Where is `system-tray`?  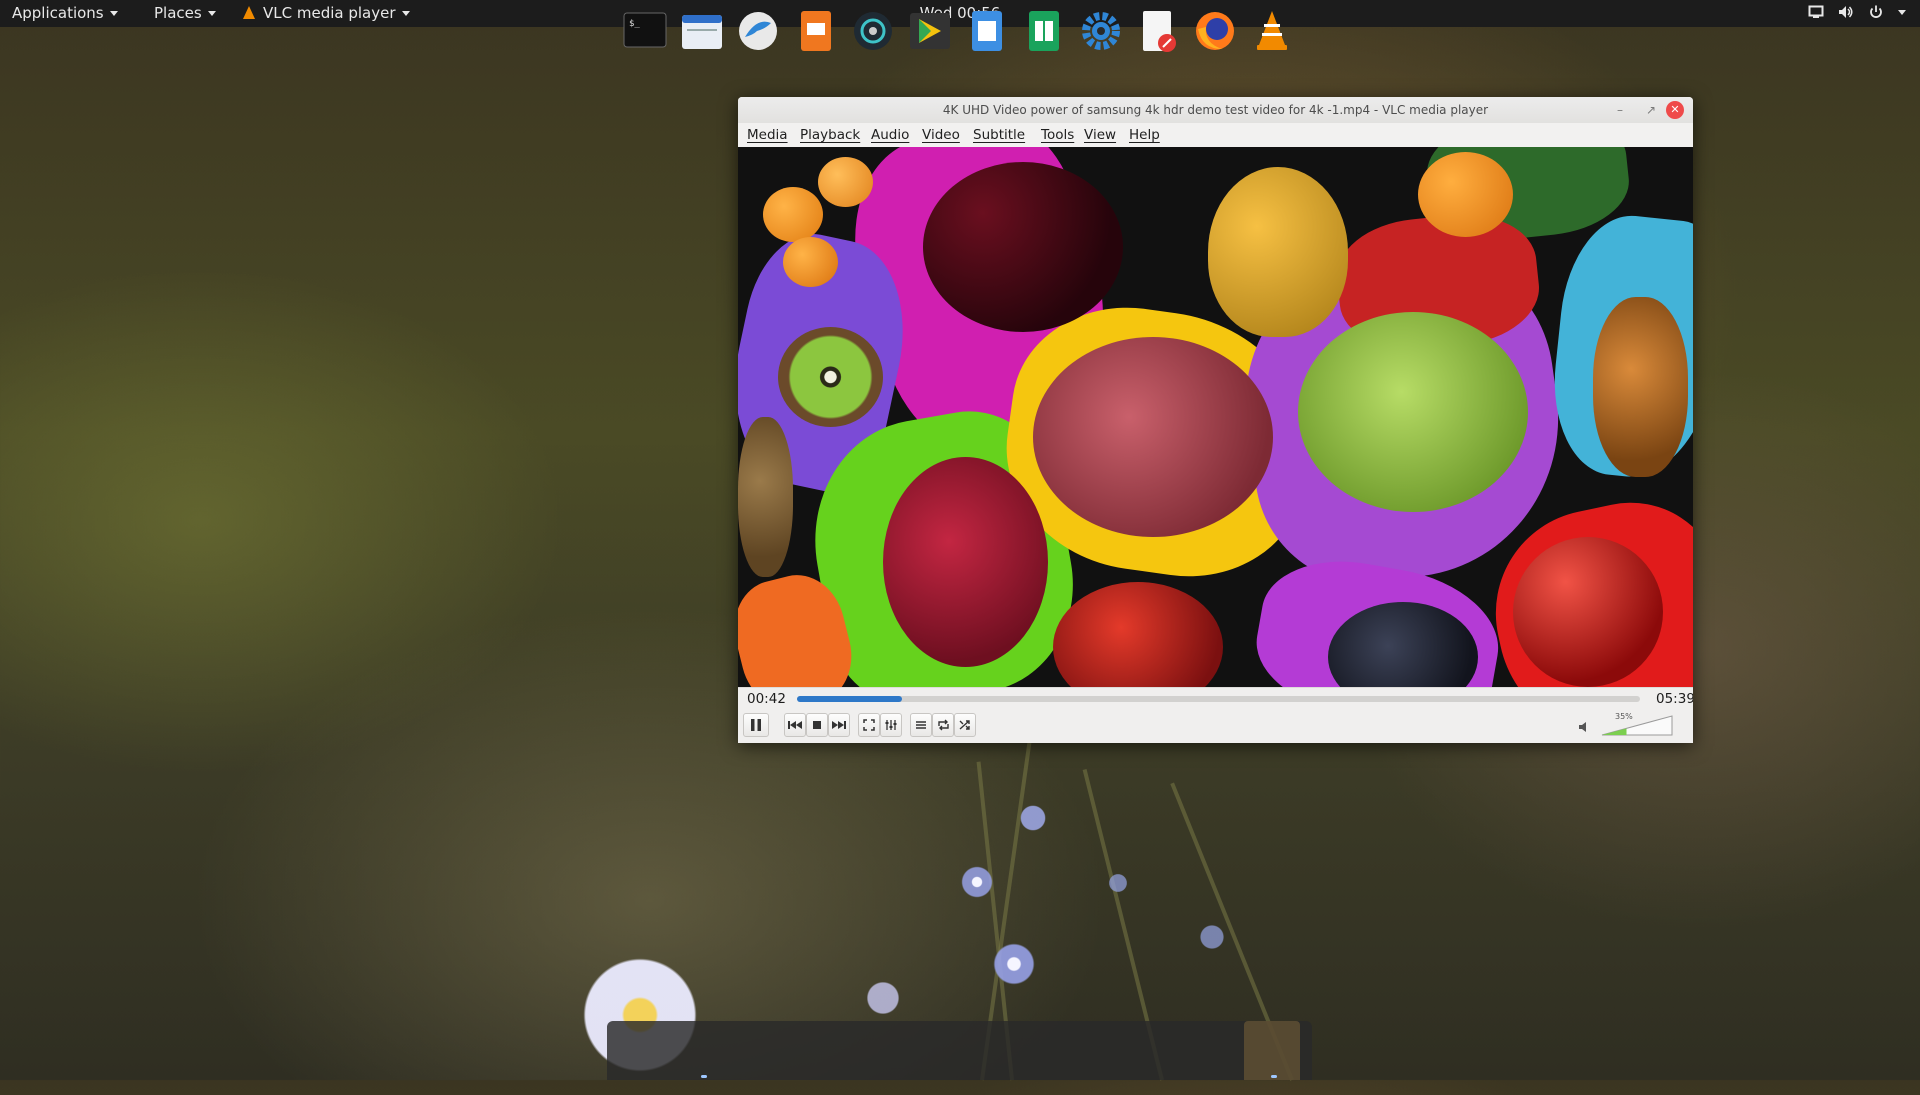
system-tray is located at coordinates (1857, 12).